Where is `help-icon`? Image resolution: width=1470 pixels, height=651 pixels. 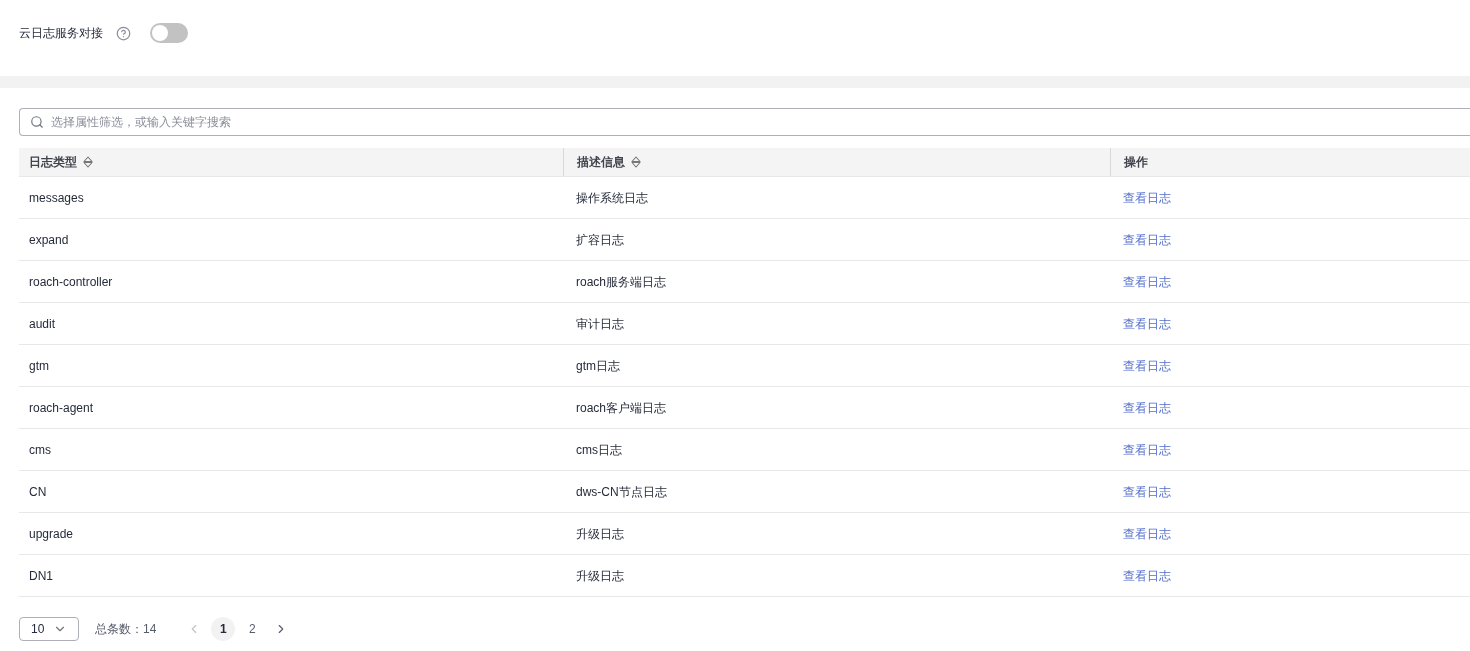 help-icon is located at coordinates (123, 33).